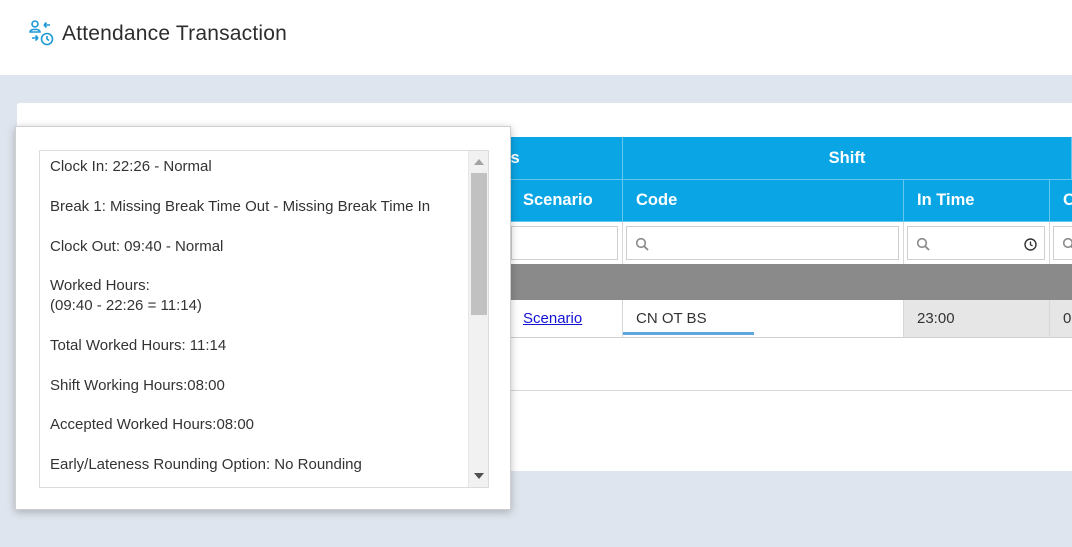  Describe the element at coordinates (977, 319) in the screenshot. I see `cell-in-time: 23:00` at that location.